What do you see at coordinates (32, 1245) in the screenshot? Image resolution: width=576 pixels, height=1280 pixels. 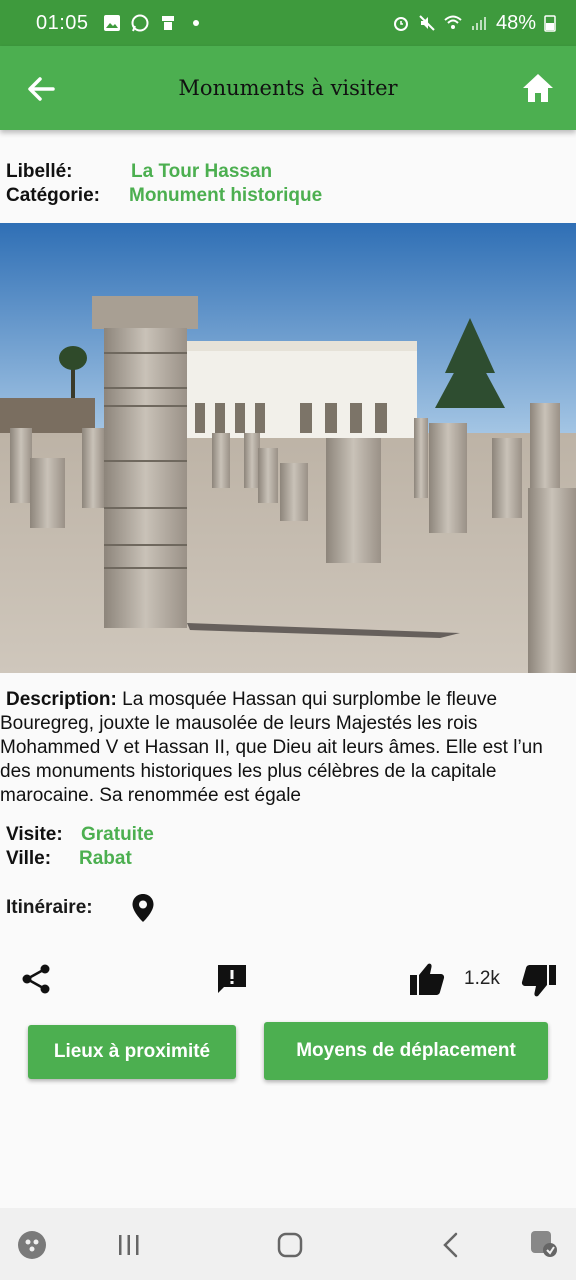 I see `game-launcher-icon` at bounding box center [32, 1245].